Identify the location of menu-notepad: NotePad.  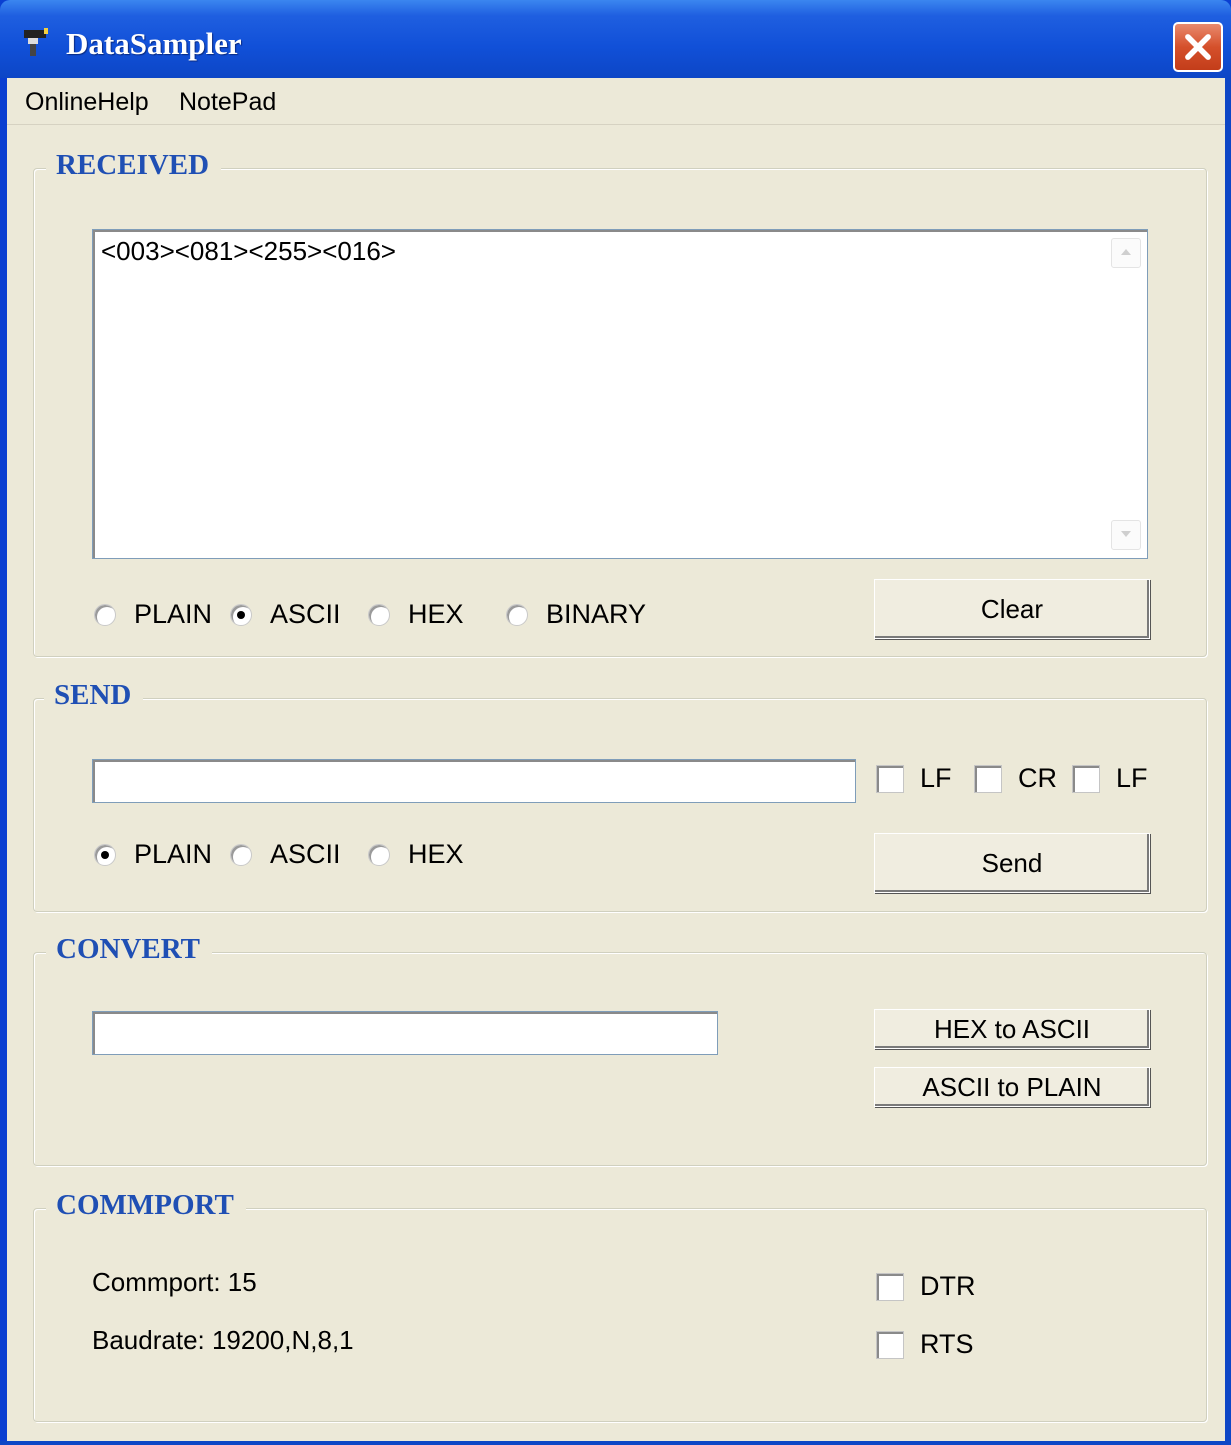
(227, 102).